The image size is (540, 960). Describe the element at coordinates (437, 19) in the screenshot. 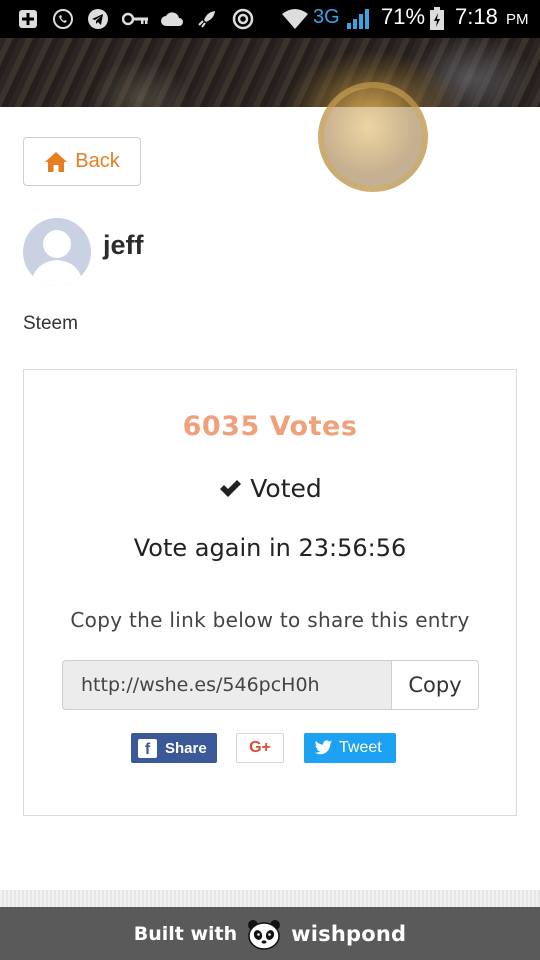

I see `battery-icon` at that location.